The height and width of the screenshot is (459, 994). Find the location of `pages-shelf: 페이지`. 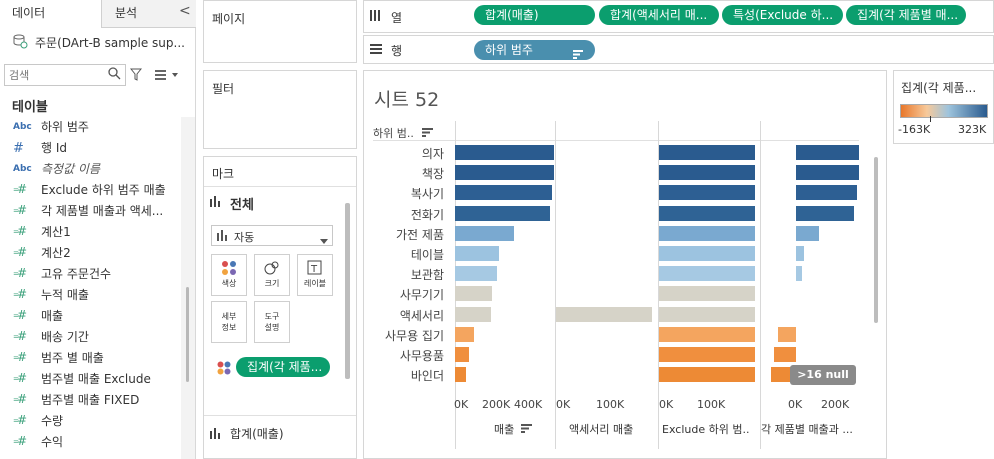

pages-shelf: 페이지 is located at coordinates (280, 31).